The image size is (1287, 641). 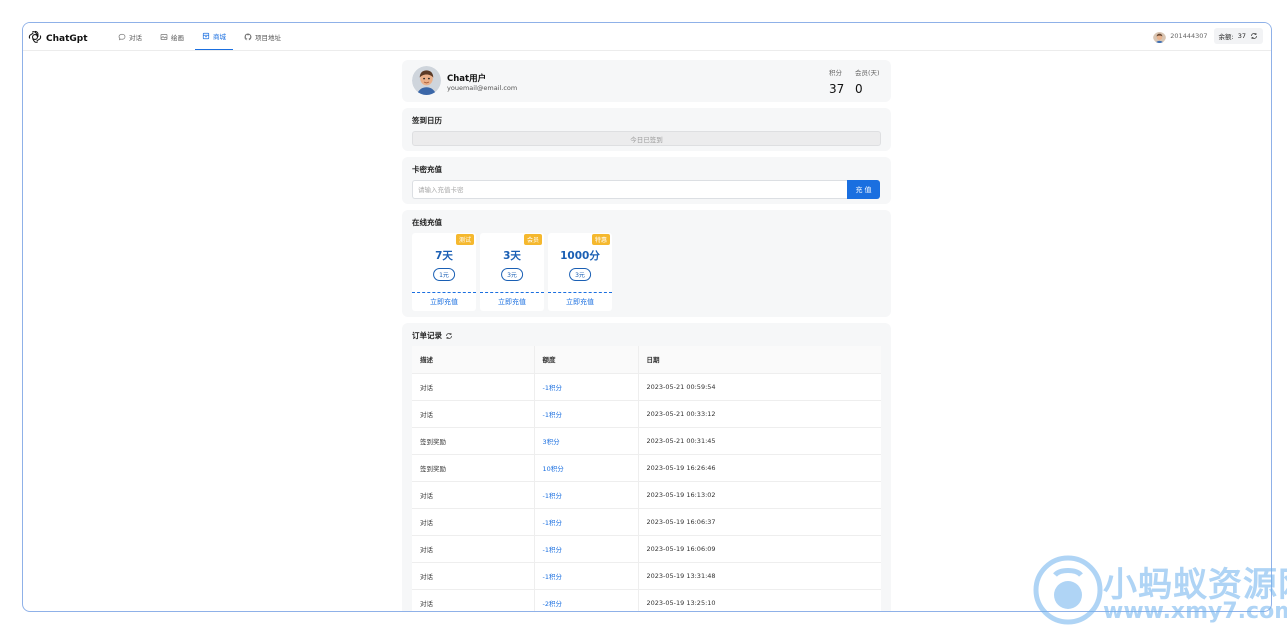 I want to click on order-date: 2023-05-19 16:06:09, so click(x=759, y=549).